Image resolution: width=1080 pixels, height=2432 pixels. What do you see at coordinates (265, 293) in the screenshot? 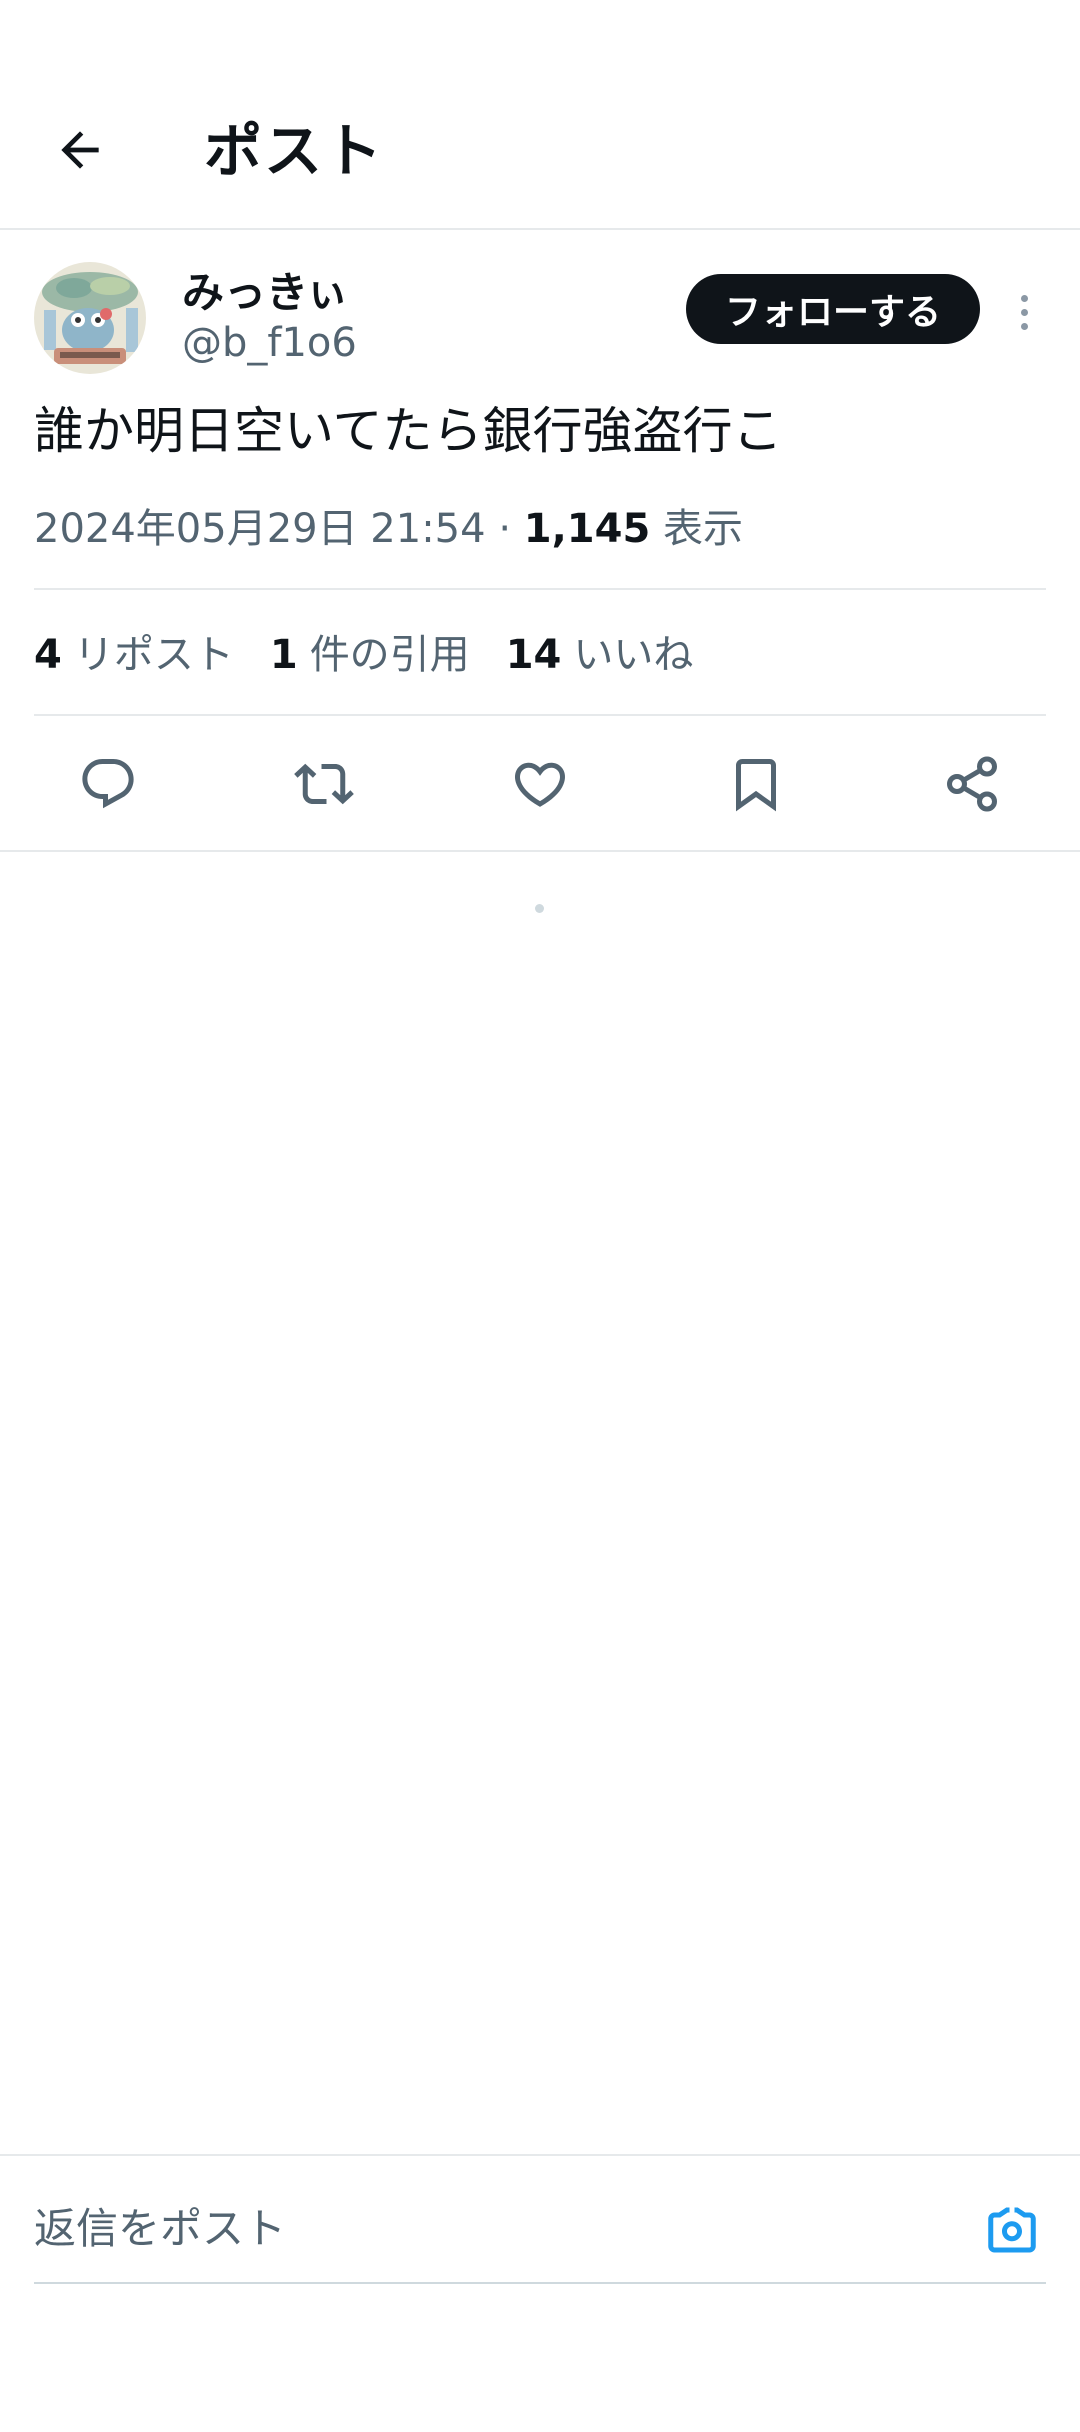
I see `author-display-name: みっきぃ` at bounding box center [265, 293].